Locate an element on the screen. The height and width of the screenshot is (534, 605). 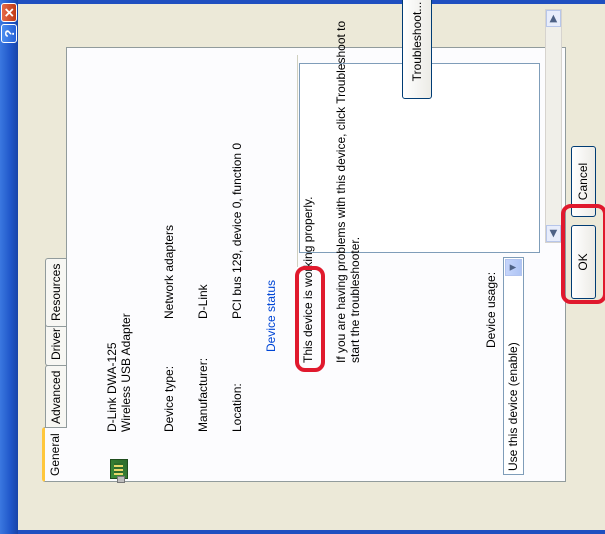
window-frame-left is located at coordinates (311, 532).